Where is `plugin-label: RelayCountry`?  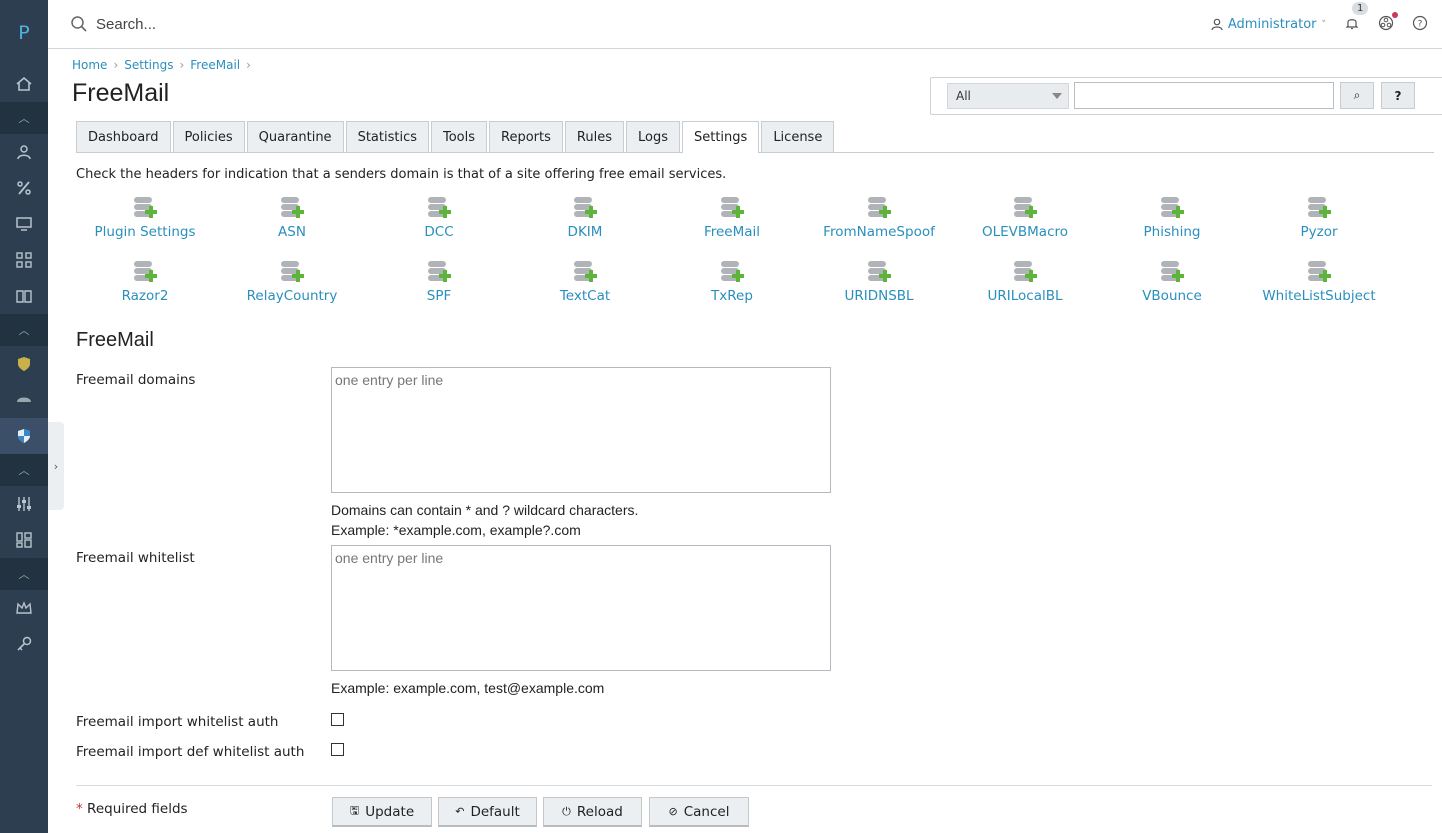 plugin-label: RelayCountry is located at coordinates (292, 296).